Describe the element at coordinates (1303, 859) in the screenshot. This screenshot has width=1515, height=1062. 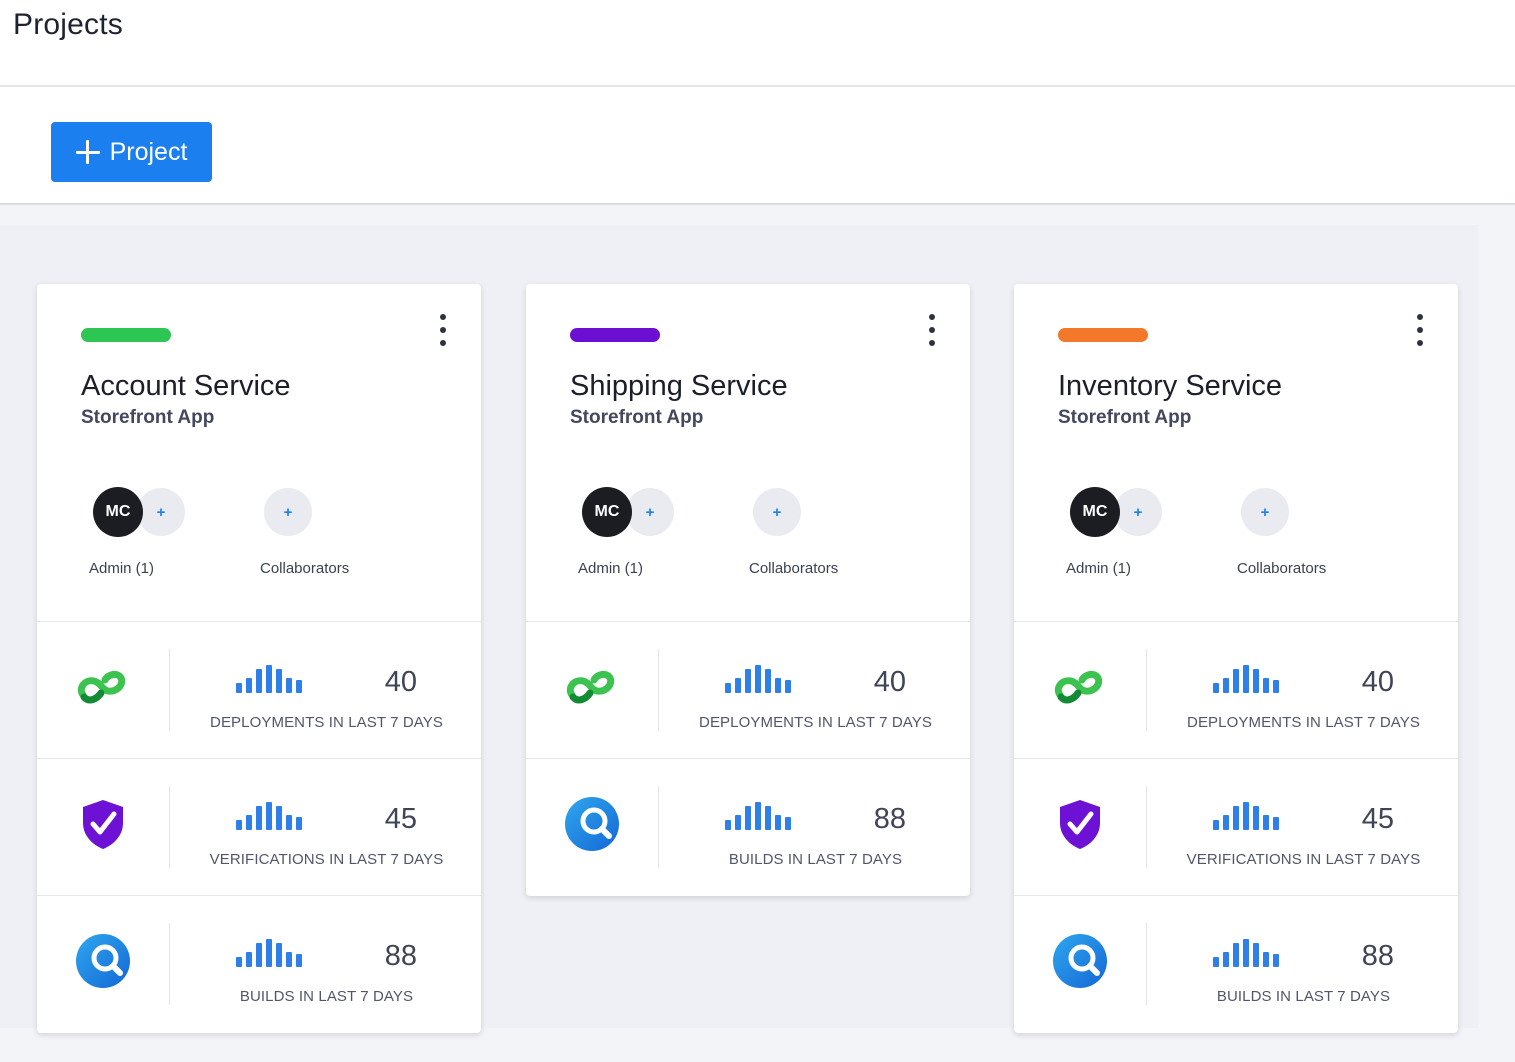
I see `metric-label: VERIFICATIONS IN LAST 7 DAYS` at that location.